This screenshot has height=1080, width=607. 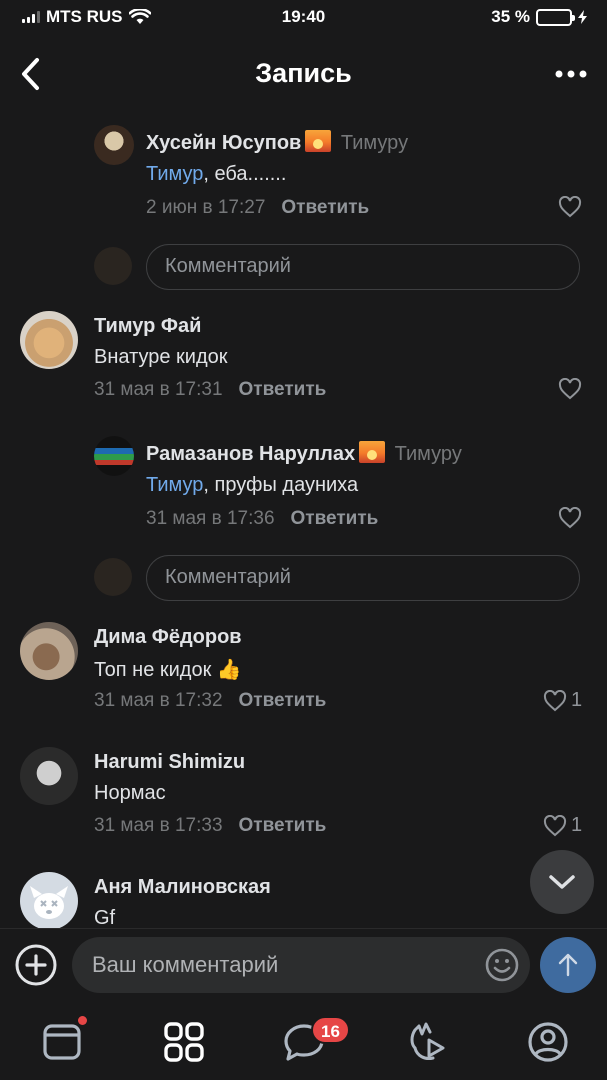 What do you see at coordinates (158, 700) in the screenshot?
I see `comment-date: 31 мая в 17:32` at bounding box center [158, 700].